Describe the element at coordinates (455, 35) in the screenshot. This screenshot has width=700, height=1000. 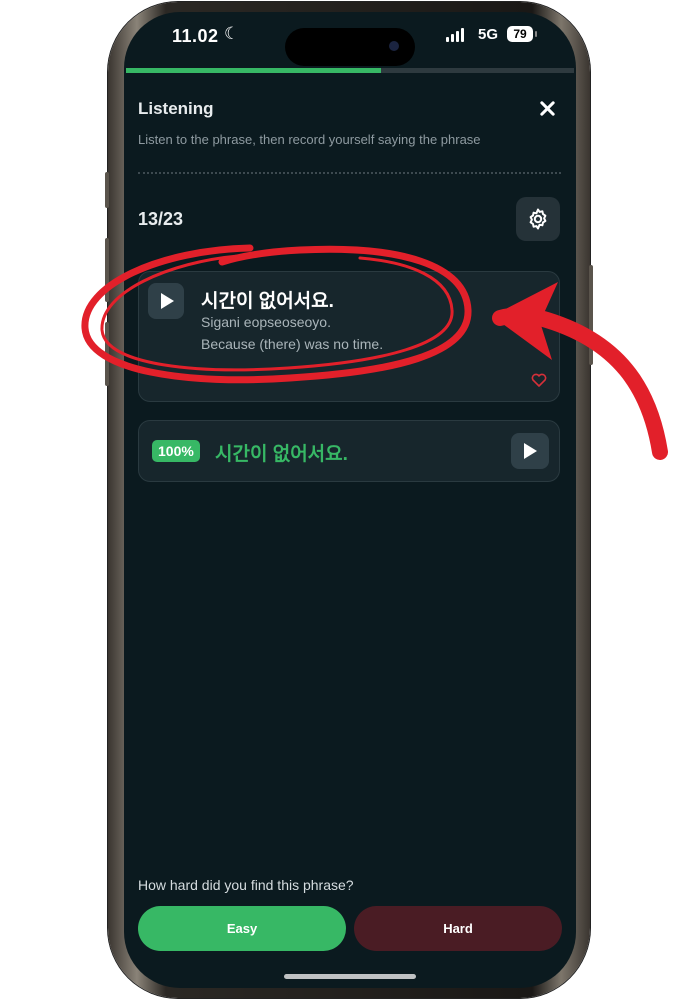
I see `signal-icon` at that location.